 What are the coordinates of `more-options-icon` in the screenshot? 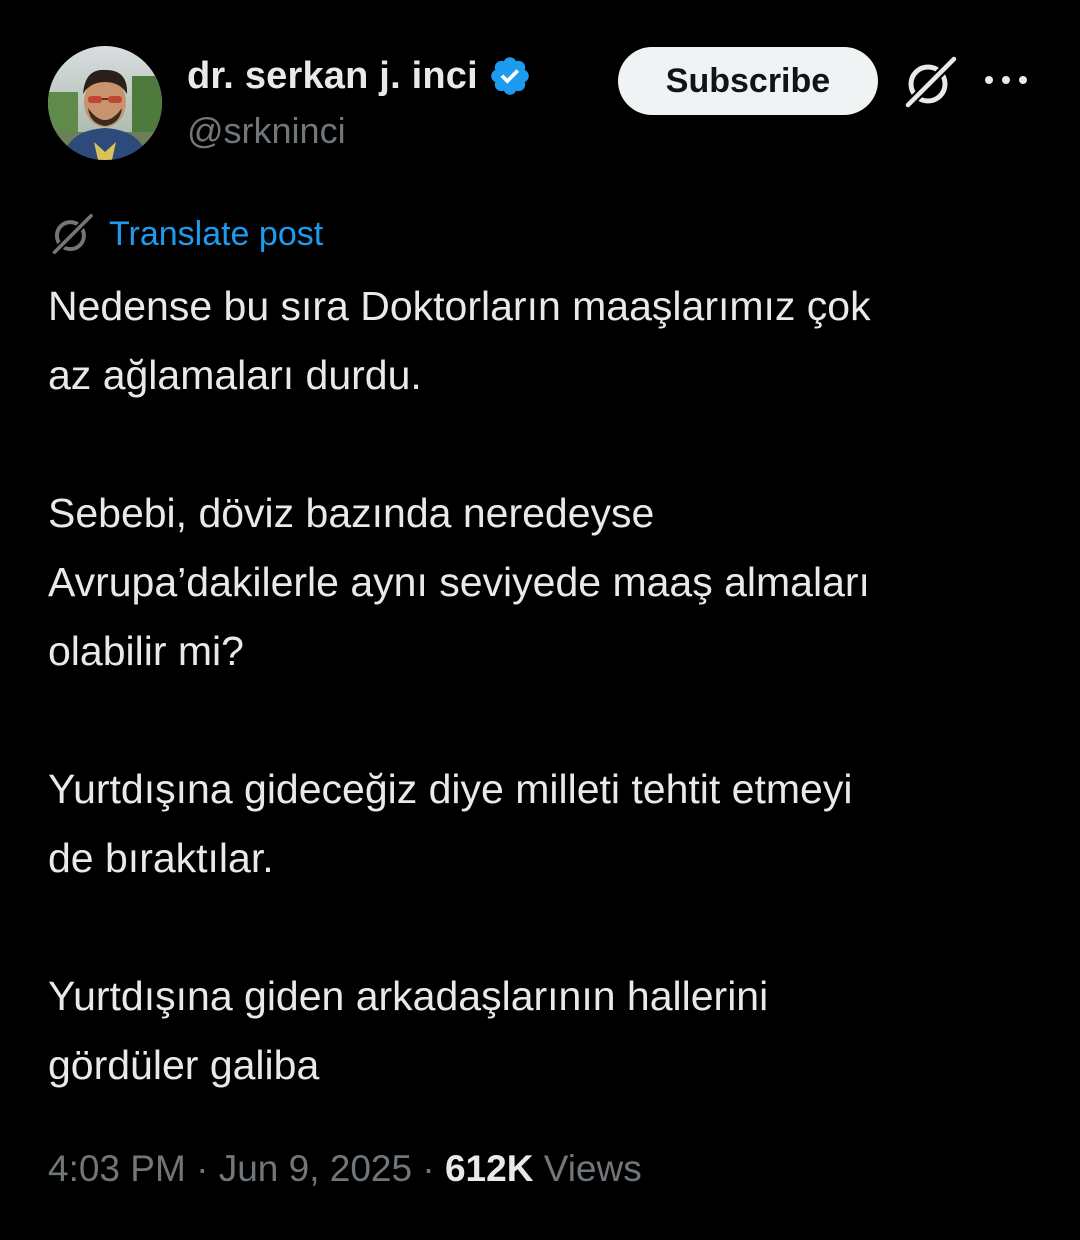 It's located at (1006, 80).